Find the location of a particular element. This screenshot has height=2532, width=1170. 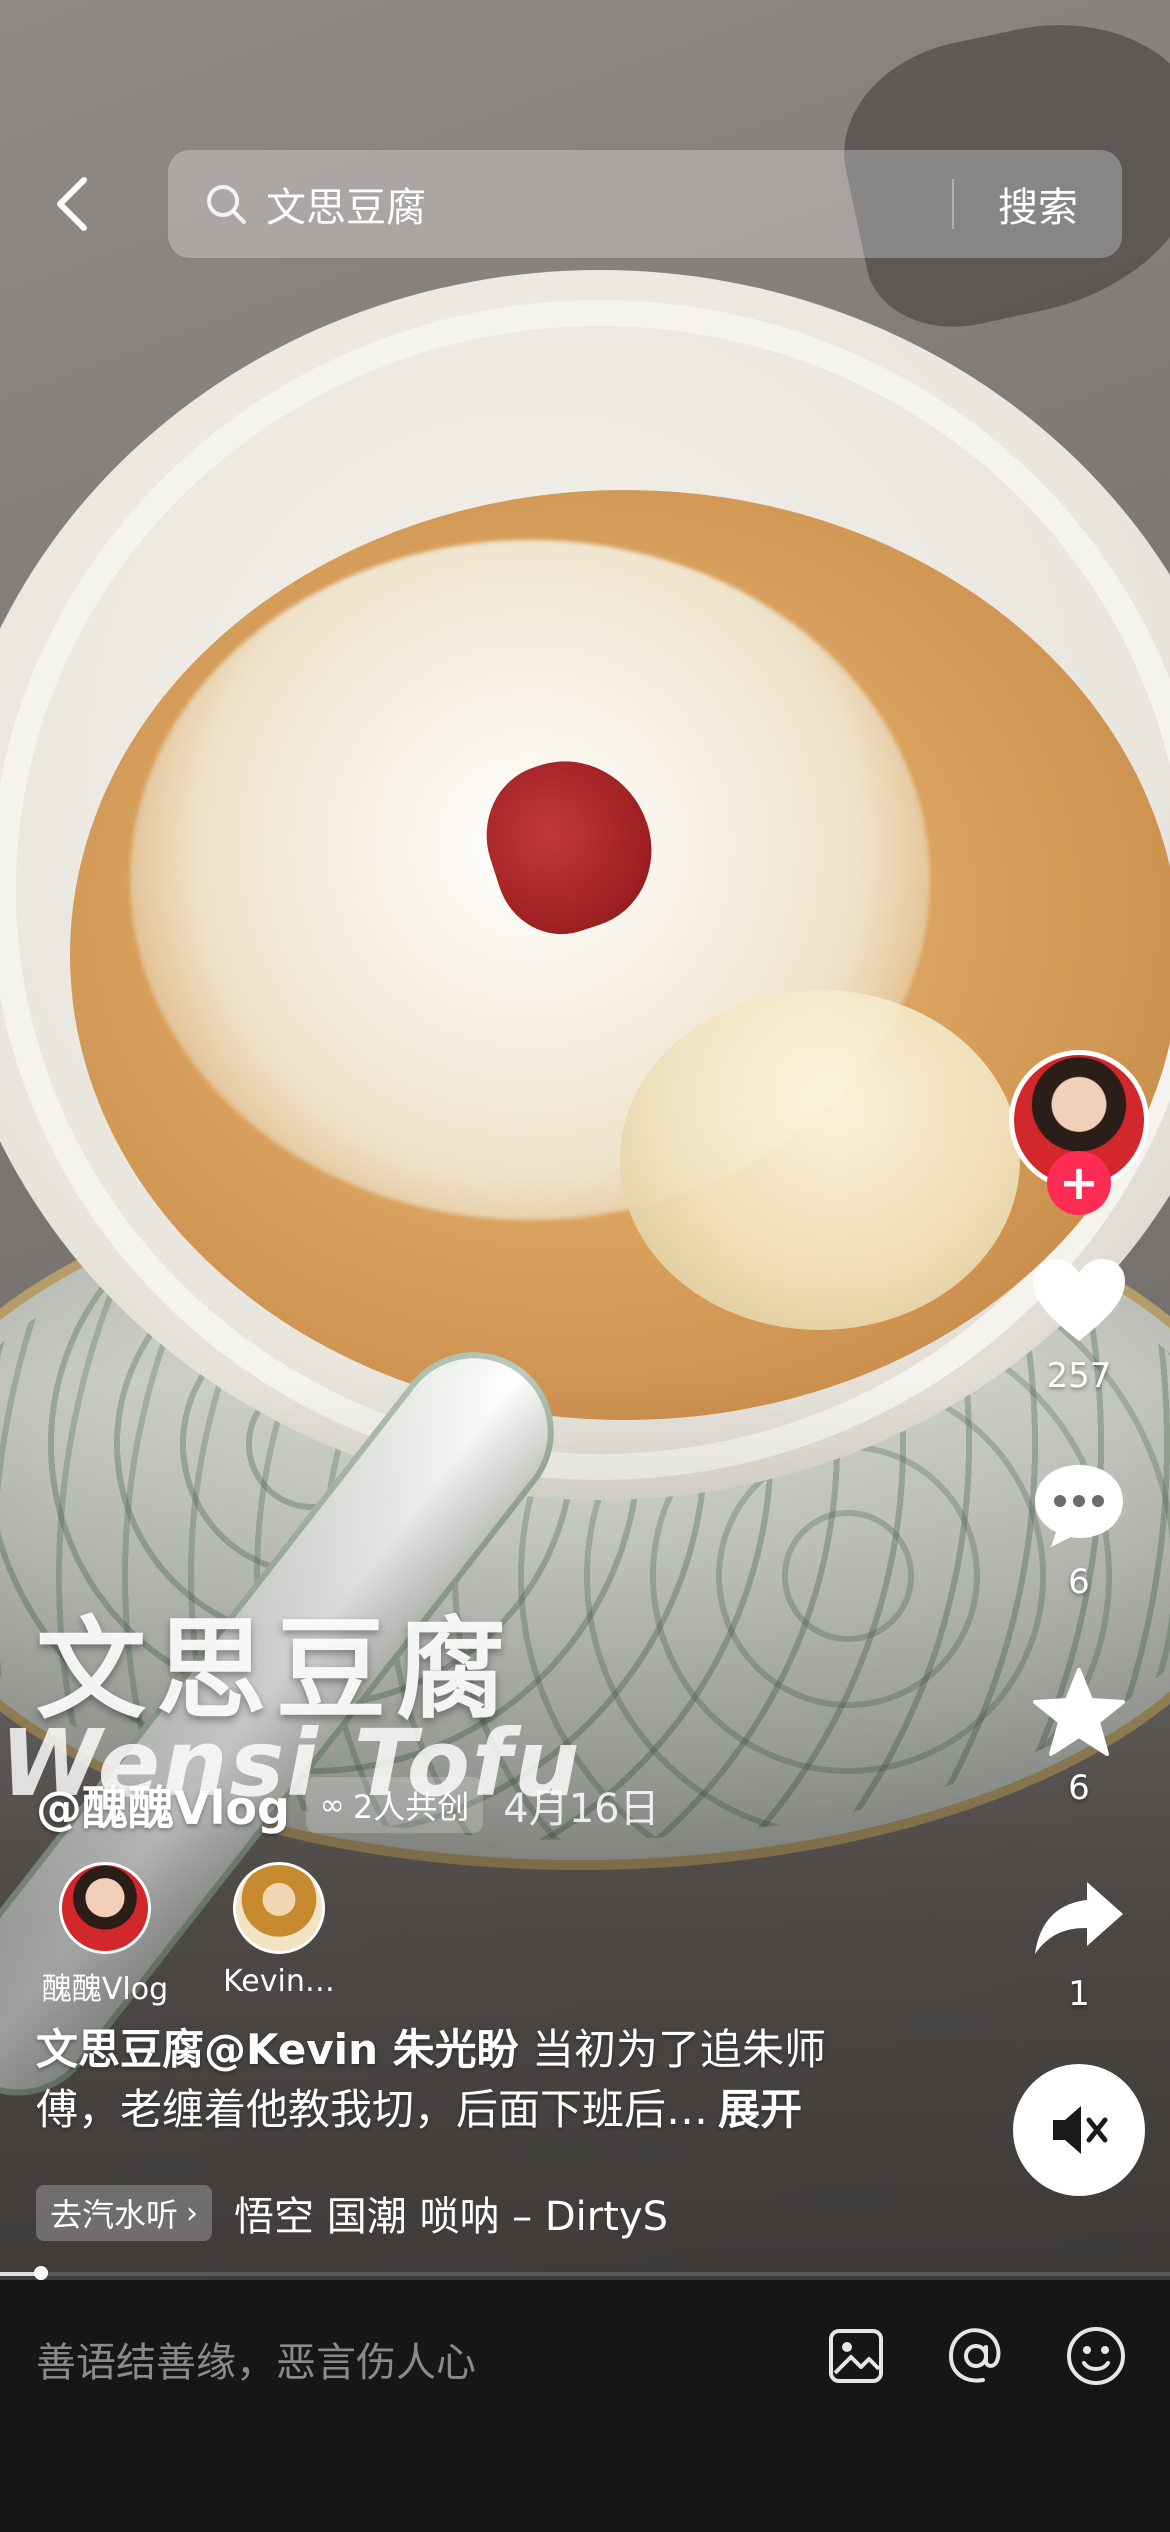

comment-bar: 善语结善缘，恶言伤人心 is located at coordinates (585, 2406).